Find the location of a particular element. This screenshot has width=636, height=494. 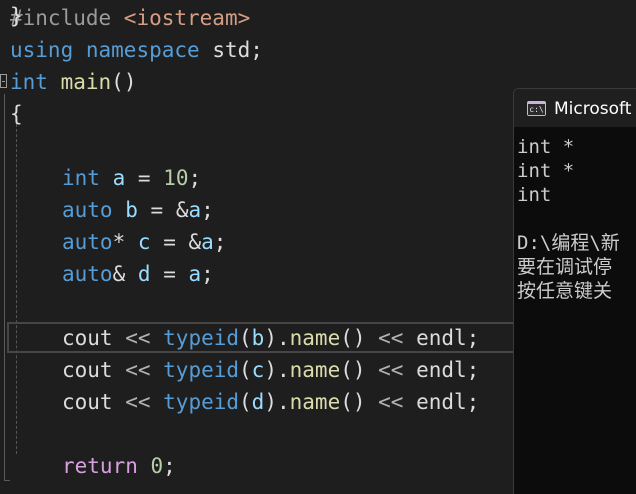

code-line-return: return 0; is located at coordinates (93, 466).